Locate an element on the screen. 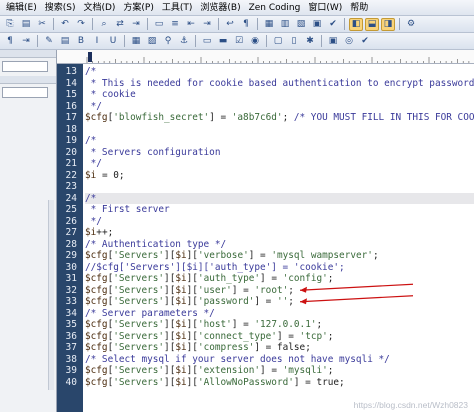 Image resolution: width=474 pixels, height=412 pixels. code-token: */ is located at coordinates (93, 106).